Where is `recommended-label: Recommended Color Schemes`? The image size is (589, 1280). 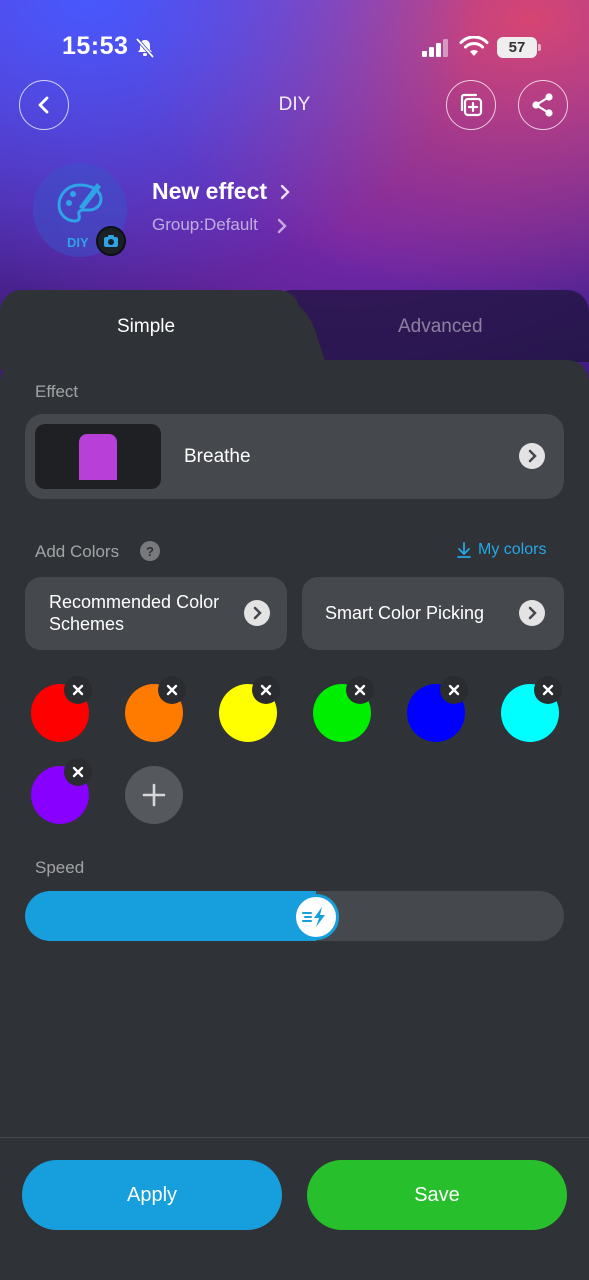 recommended-label: Recommended Color Schemes is located at coordinates (134, 613).